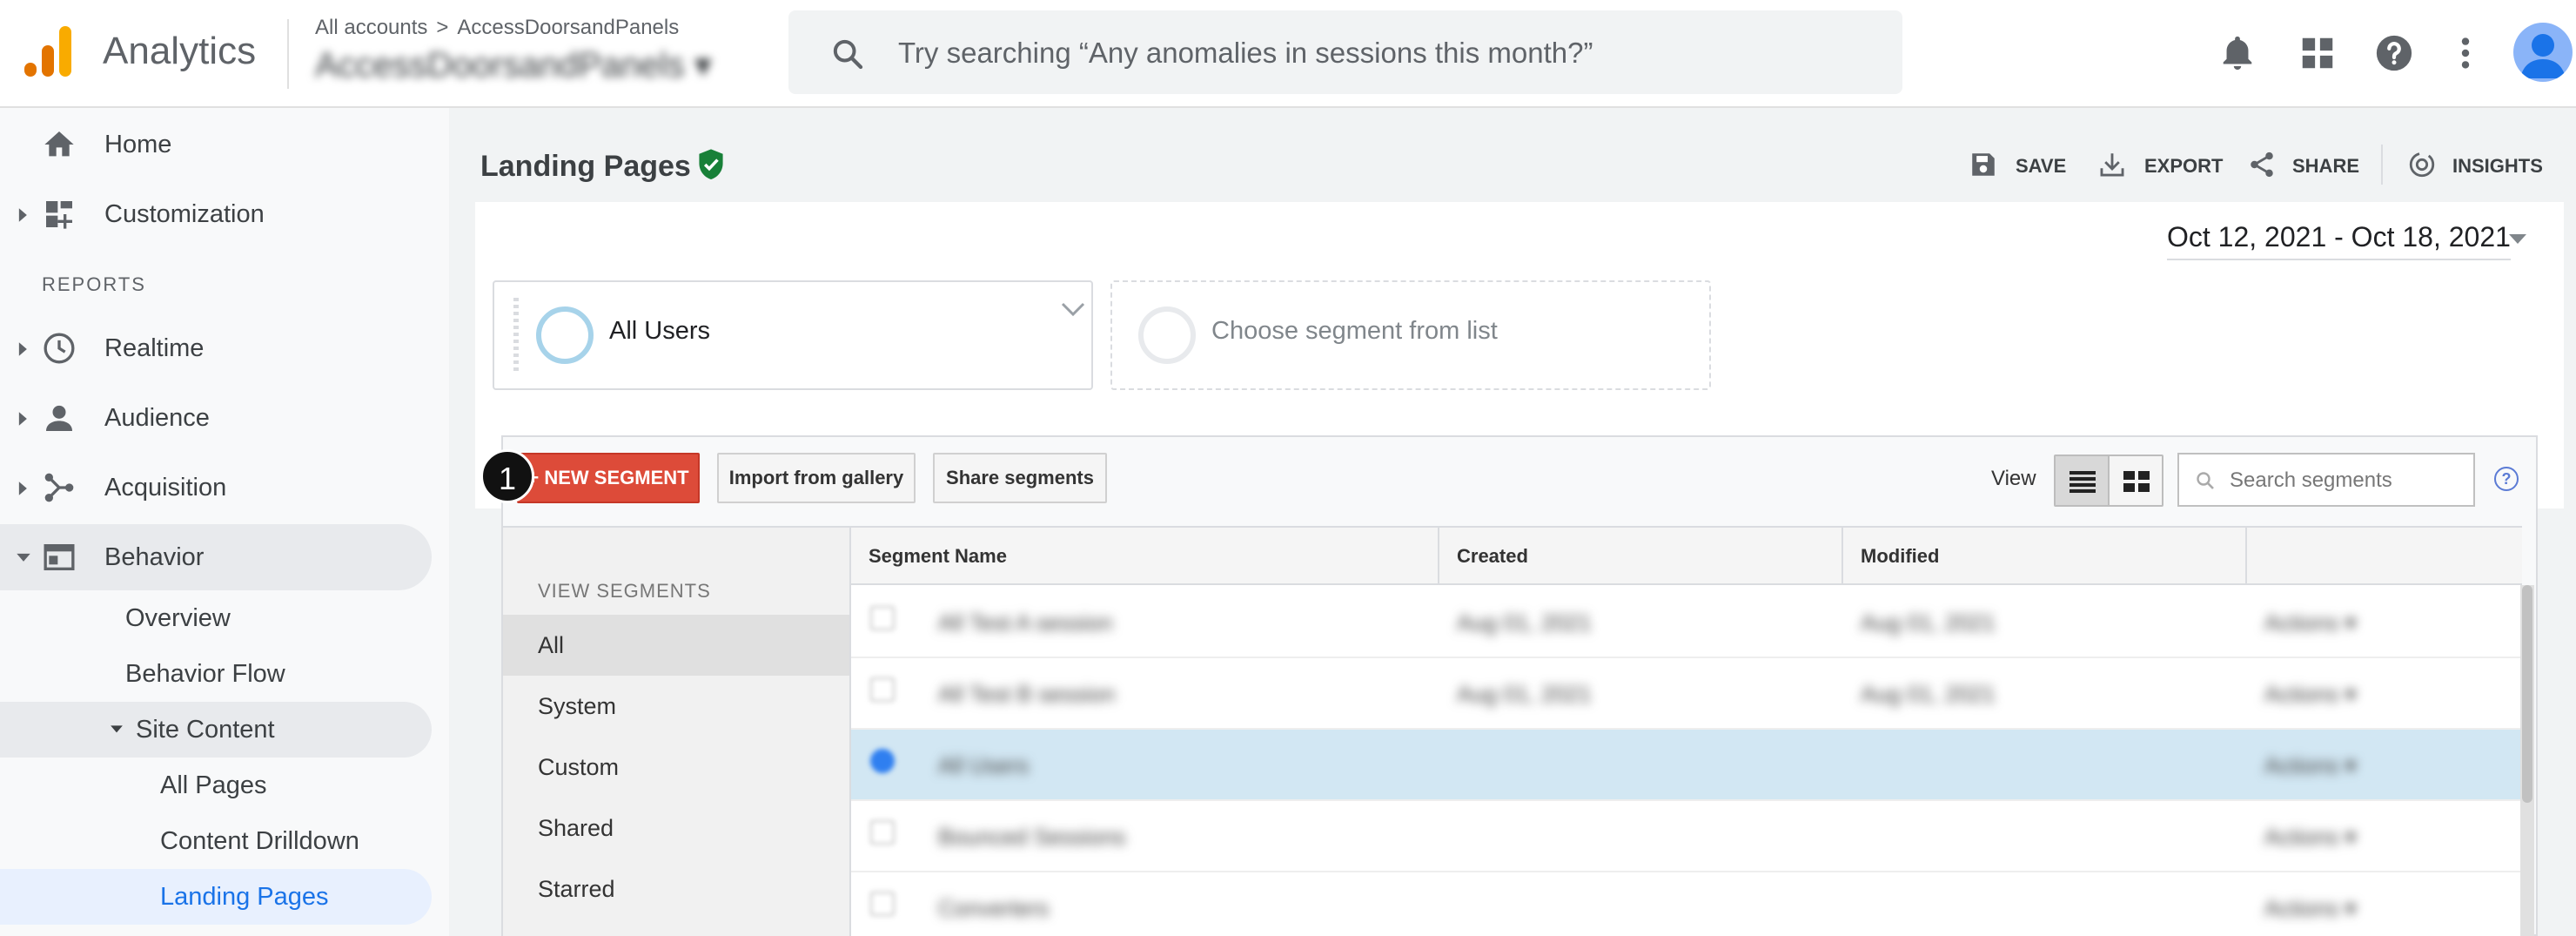 The width and height of the screenshot is (2576, 936). I want to click on sidebar-item-label: Audience, so click(157, 418).